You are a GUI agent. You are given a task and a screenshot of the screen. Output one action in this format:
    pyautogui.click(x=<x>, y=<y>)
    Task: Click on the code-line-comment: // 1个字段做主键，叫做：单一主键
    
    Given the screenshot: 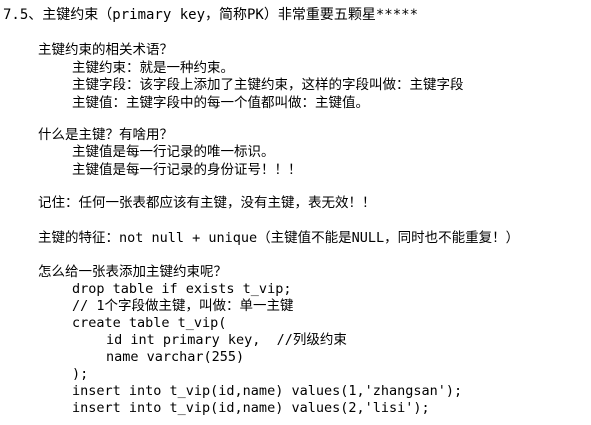 What is the action you would take?
    pyautogui.click(x=183, y=306)
    